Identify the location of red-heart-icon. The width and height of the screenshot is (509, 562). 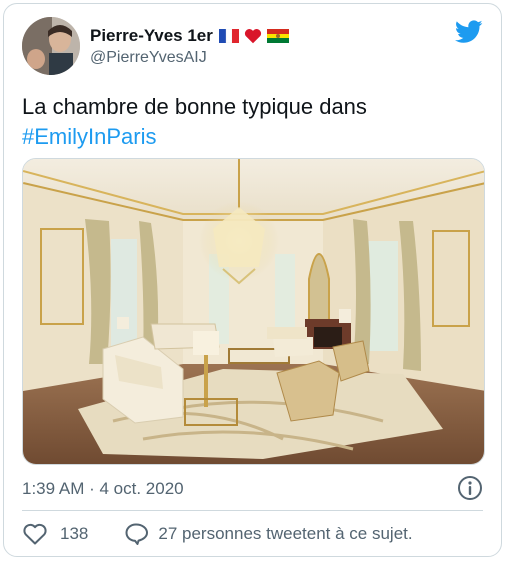
(252, 36).